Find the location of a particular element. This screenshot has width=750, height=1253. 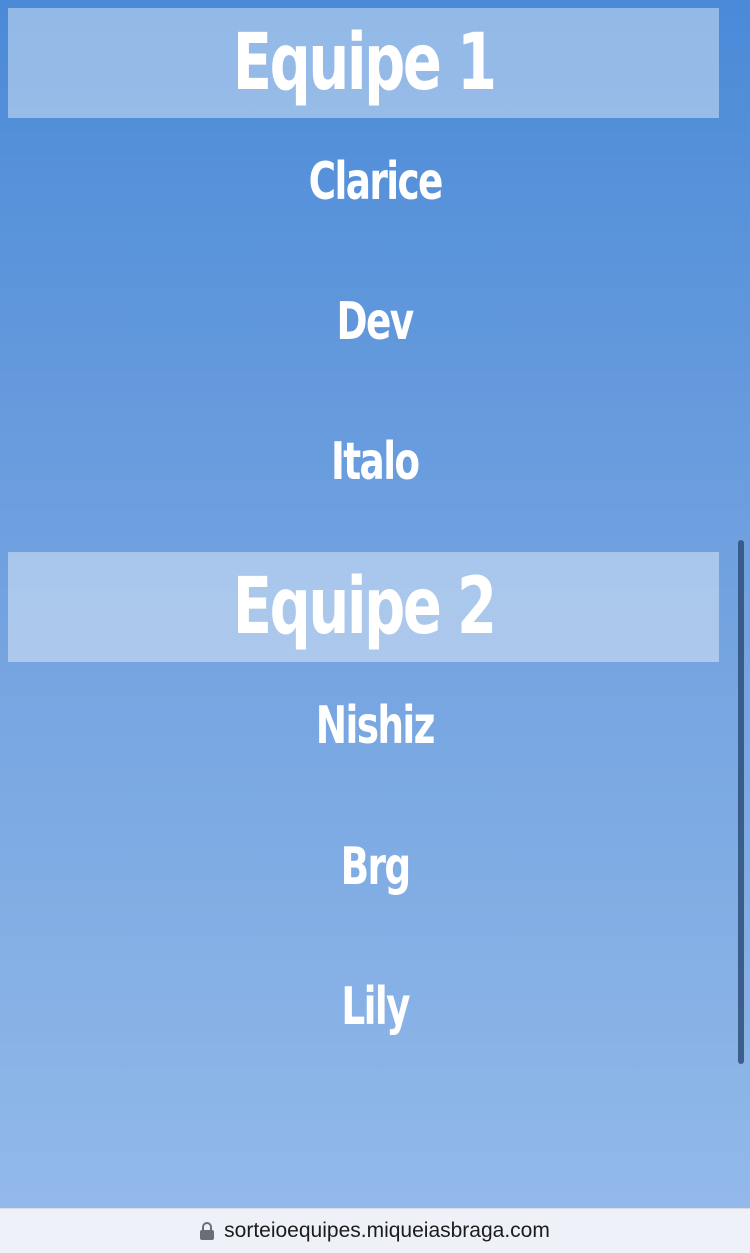

team-1-member: Clarice is located at coordinates (375, 182).